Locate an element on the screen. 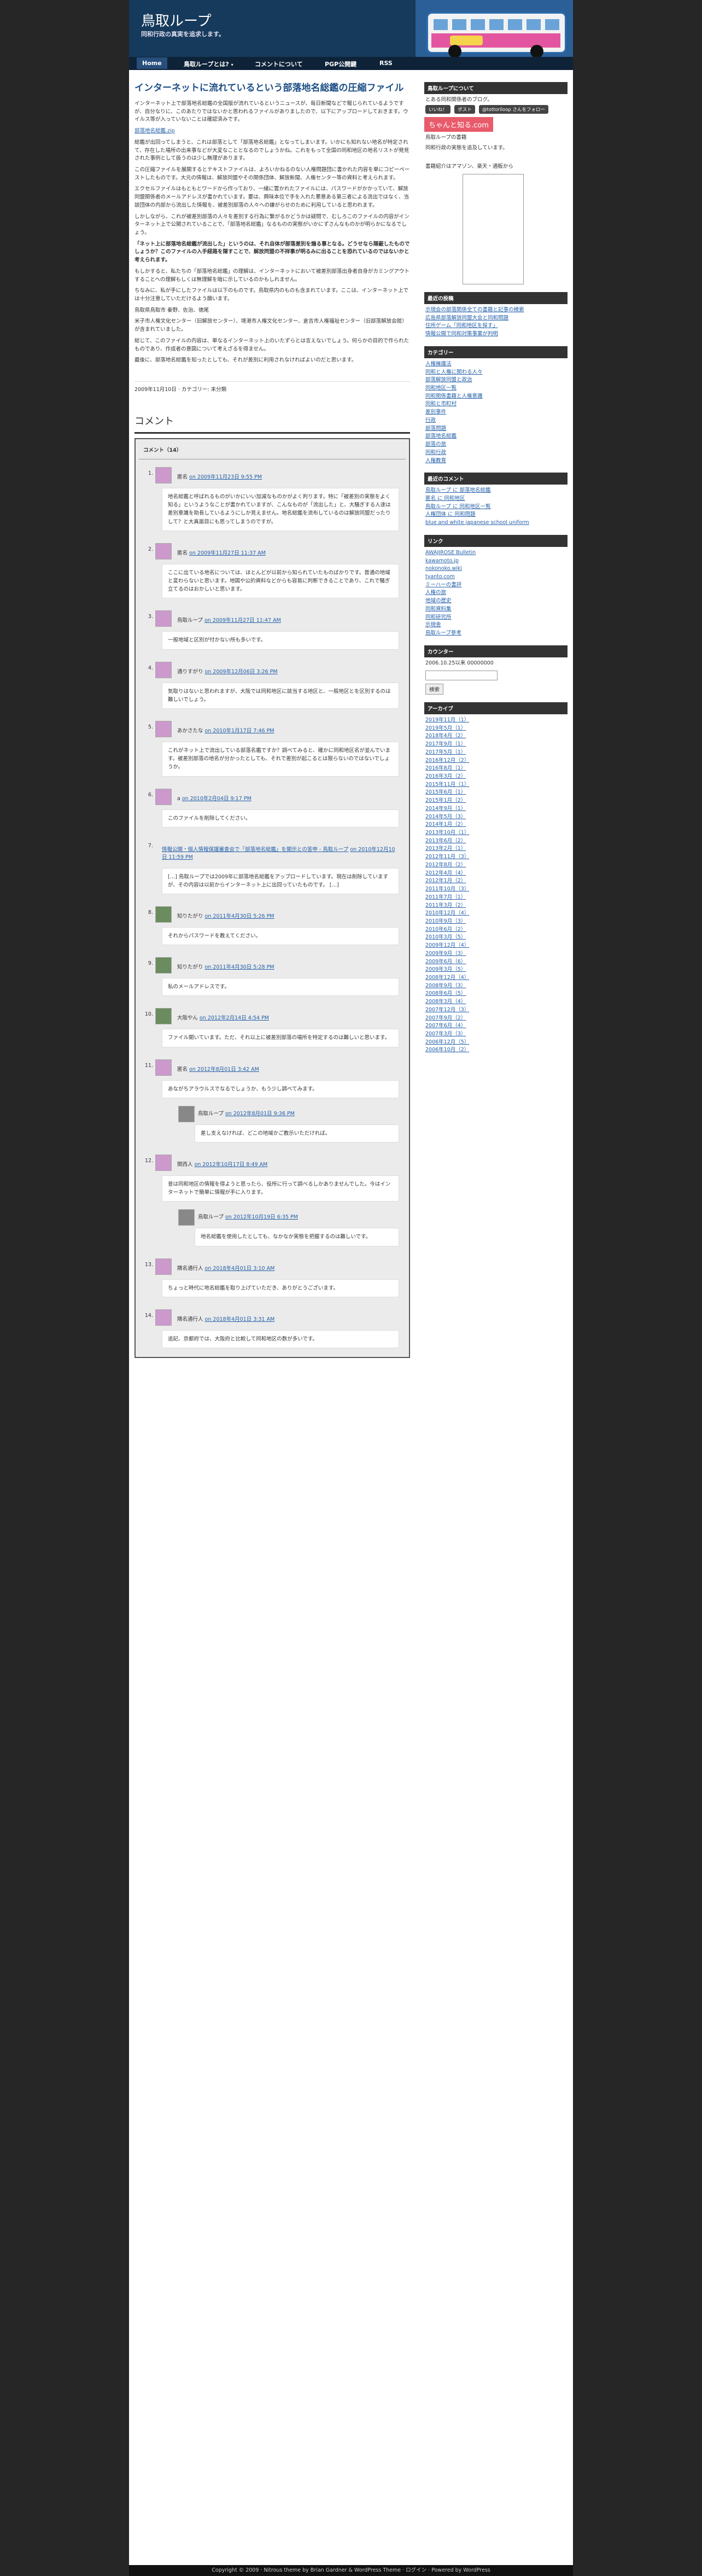 The image size is (702, 2576). archive-link: 2015年11月（1） is located at coordinates (447, 785).